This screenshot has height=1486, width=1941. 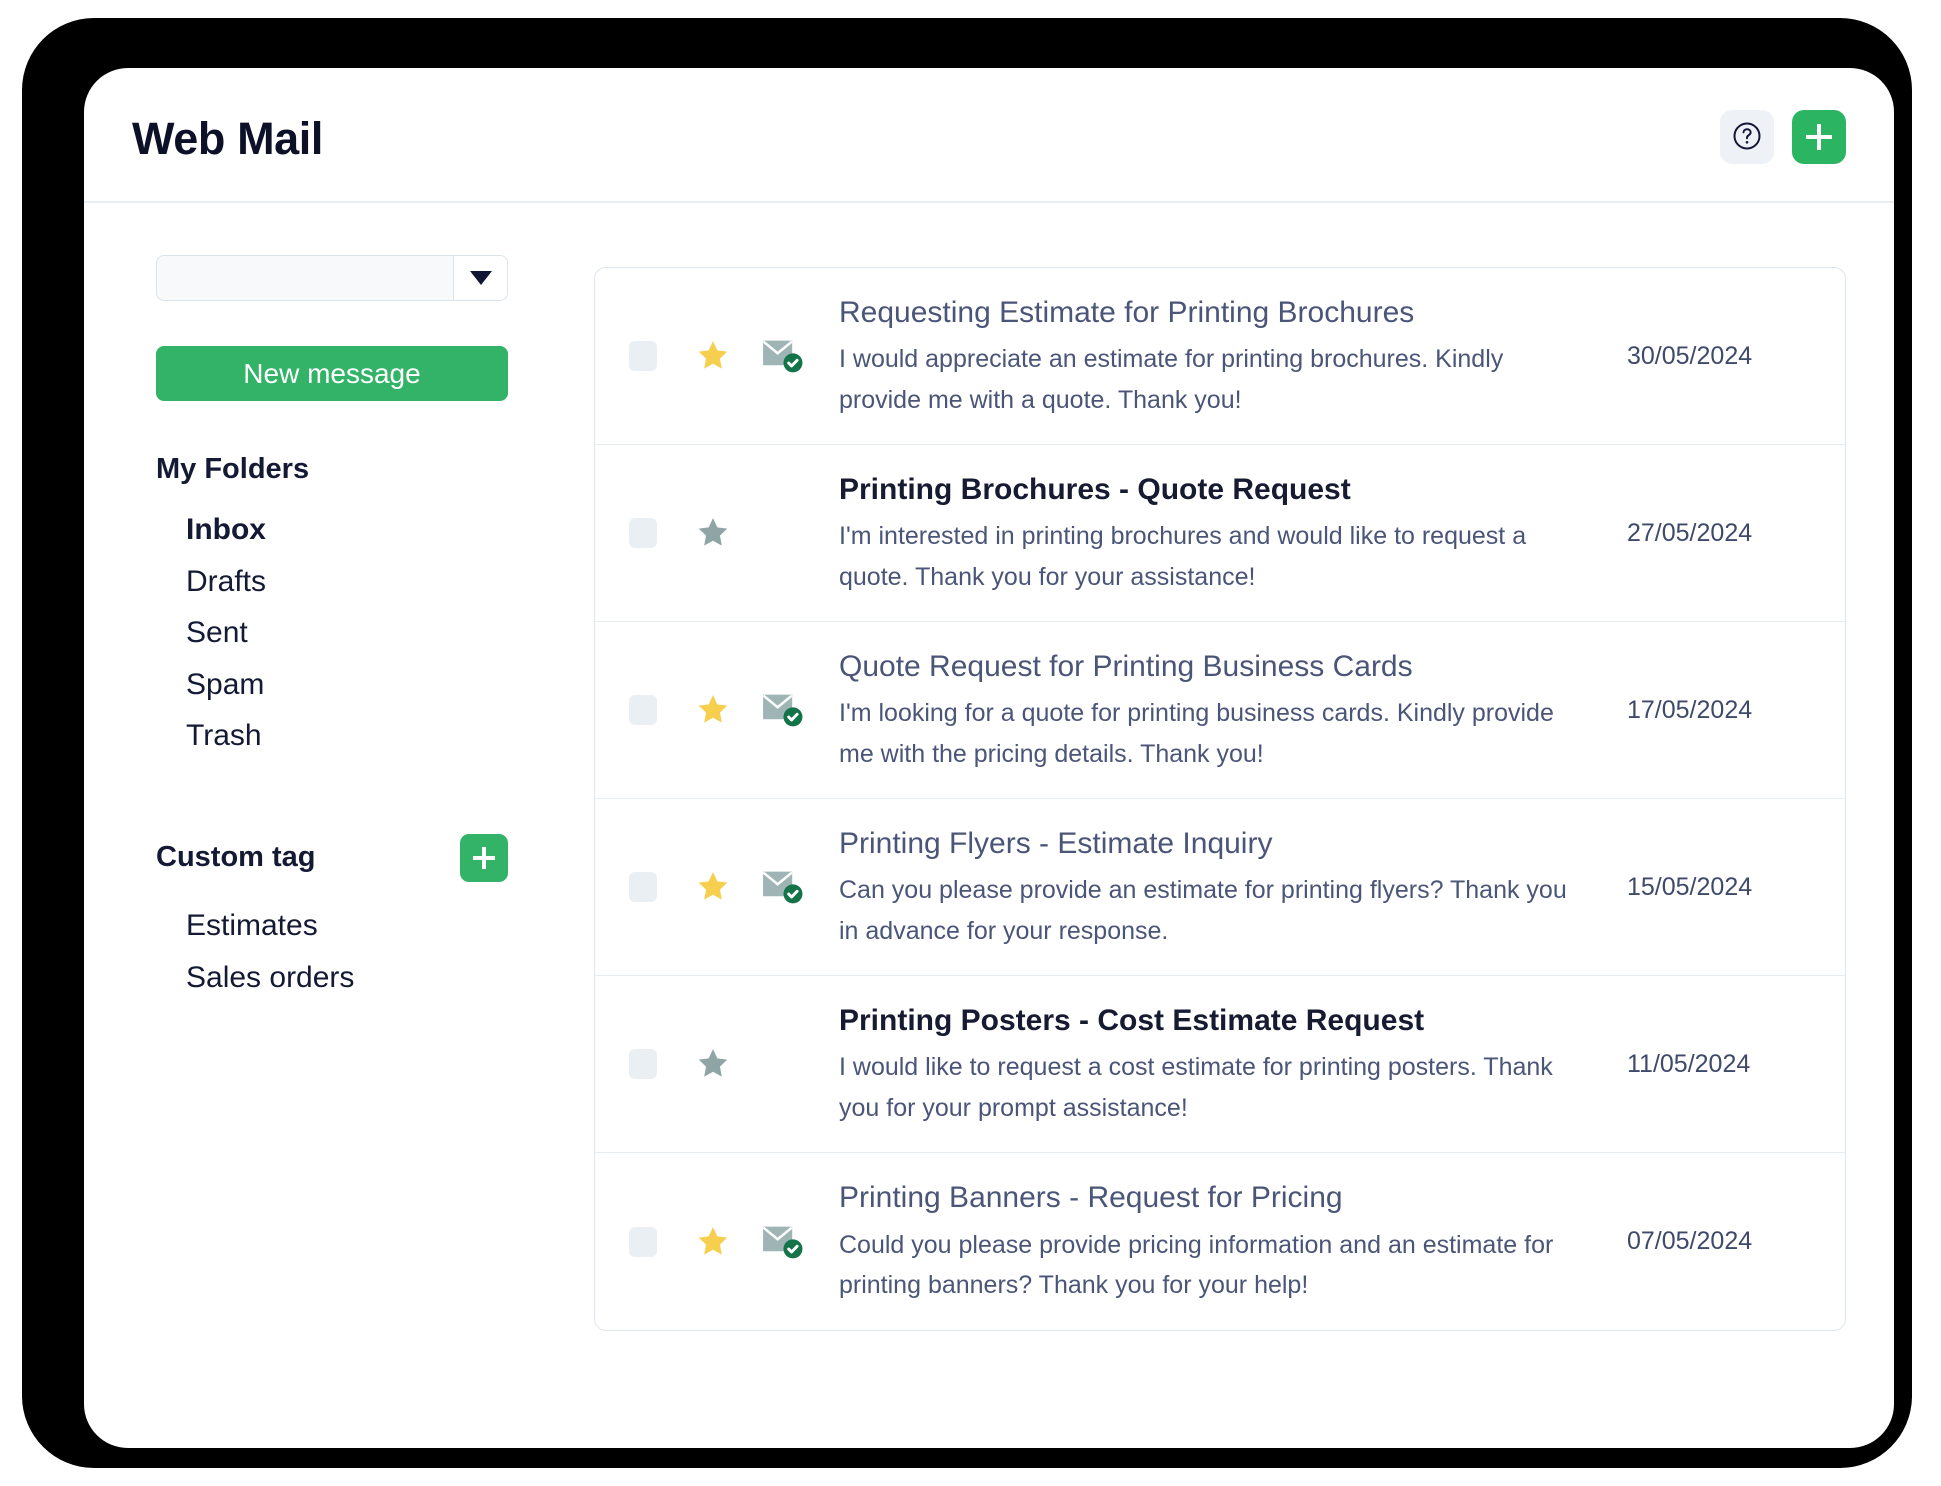 I want to click on header-actions, so click(x=1783, y=137).